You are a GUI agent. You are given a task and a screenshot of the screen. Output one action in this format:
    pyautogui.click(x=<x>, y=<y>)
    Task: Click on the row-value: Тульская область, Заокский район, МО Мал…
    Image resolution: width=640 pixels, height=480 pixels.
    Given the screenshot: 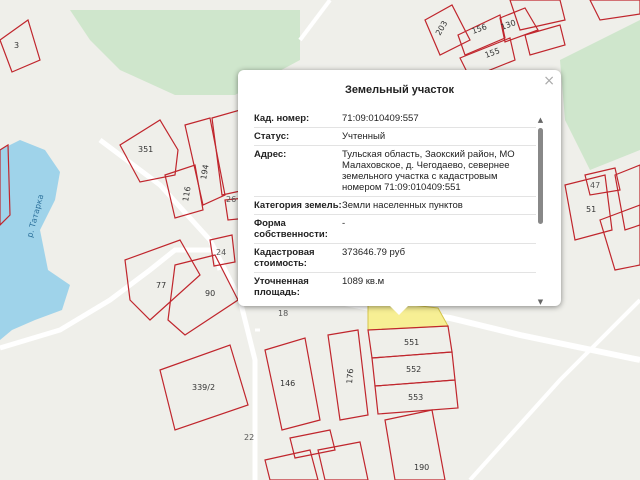 What is the action you would take?
    pyautogui.click(x=428, y=171)
    